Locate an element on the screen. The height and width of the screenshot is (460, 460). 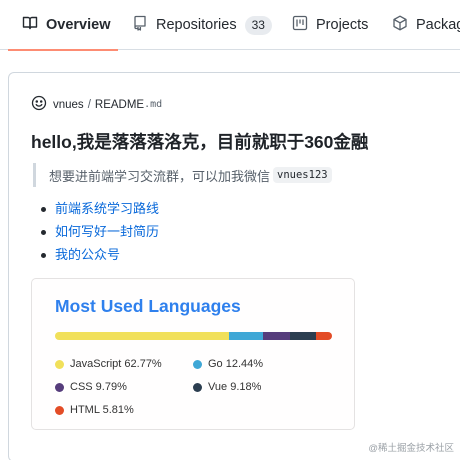
language-segment-javascript is located at coordinates (142, 336).